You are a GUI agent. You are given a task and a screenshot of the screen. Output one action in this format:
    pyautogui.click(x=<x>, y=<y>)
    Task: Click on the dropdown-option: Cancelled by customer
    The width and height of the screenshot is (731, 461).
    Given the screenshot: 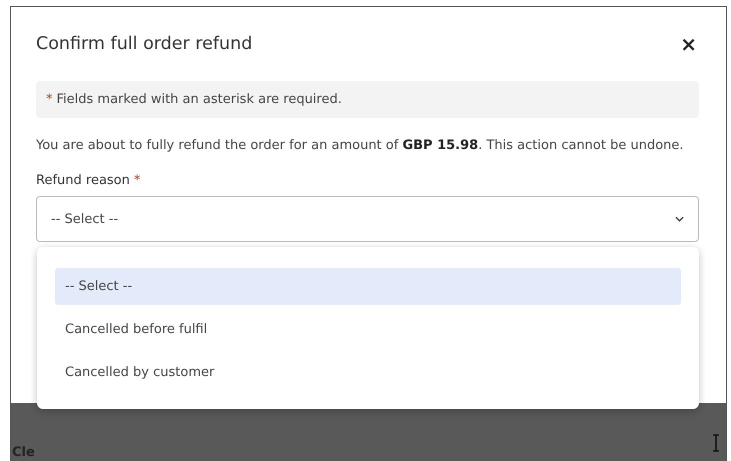 What is the action you would take?
    pyautogui.click(x=368, y=372)
    